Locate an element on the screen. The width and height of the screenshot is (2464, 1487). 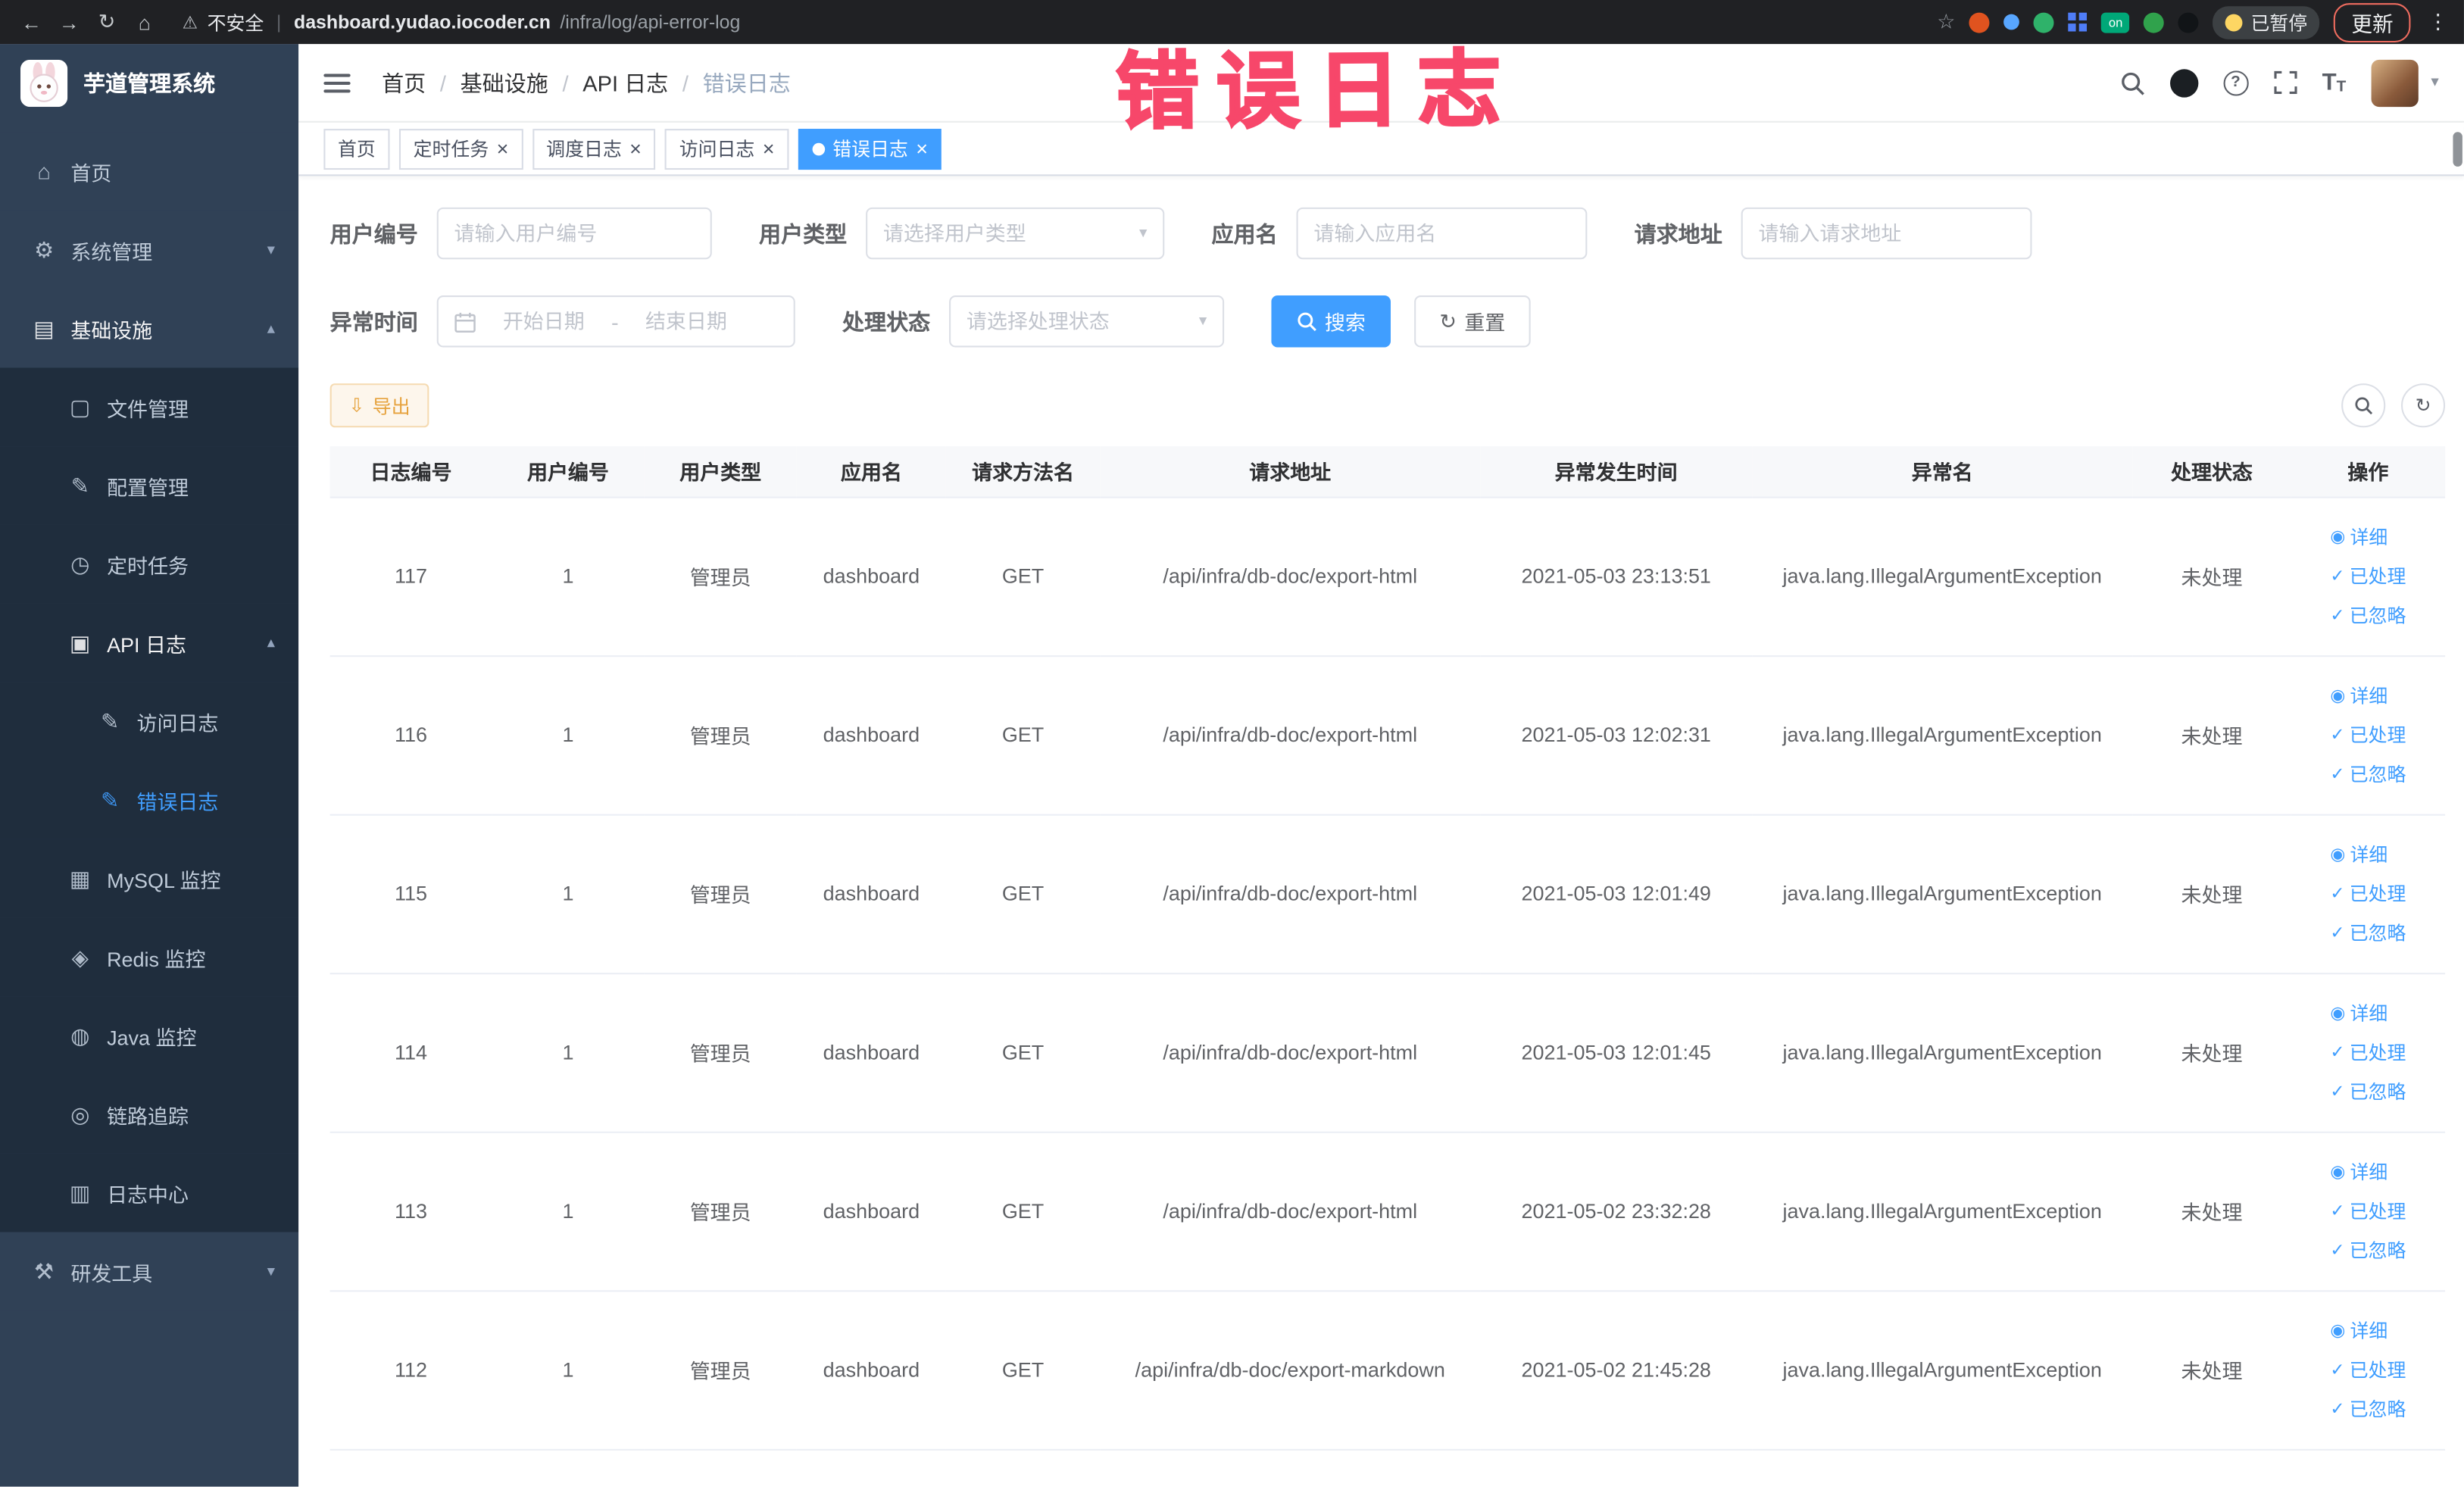
exception-time-range-picker: - is located at coordinates (615, 321).